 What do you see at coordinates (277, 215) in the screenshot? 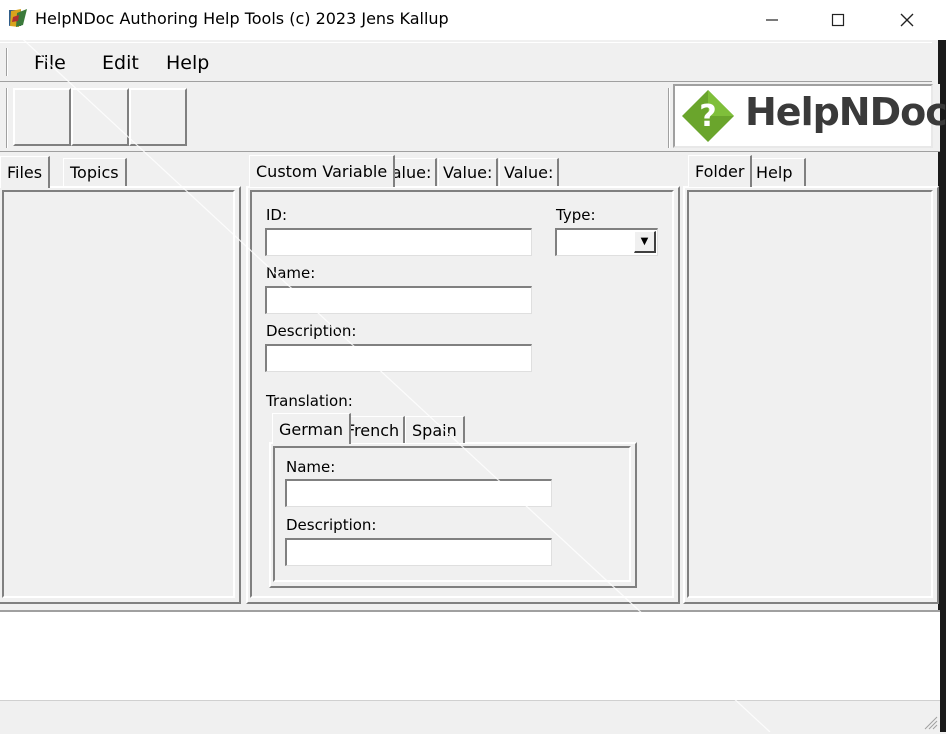
I see `id-label: ID:` at bounding box center [277, 215].